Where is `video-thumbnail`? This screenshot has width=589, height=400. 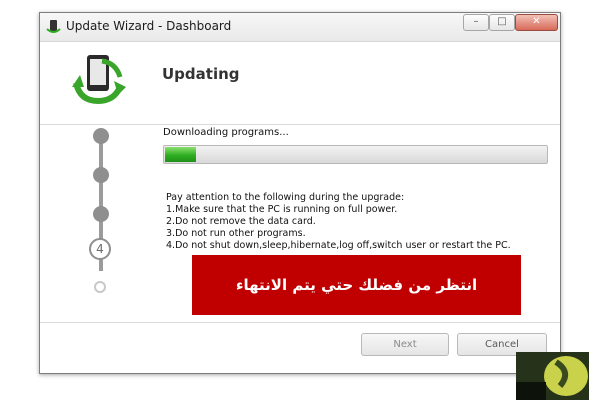
video-thumbnail is located at coordinates (552, 376).